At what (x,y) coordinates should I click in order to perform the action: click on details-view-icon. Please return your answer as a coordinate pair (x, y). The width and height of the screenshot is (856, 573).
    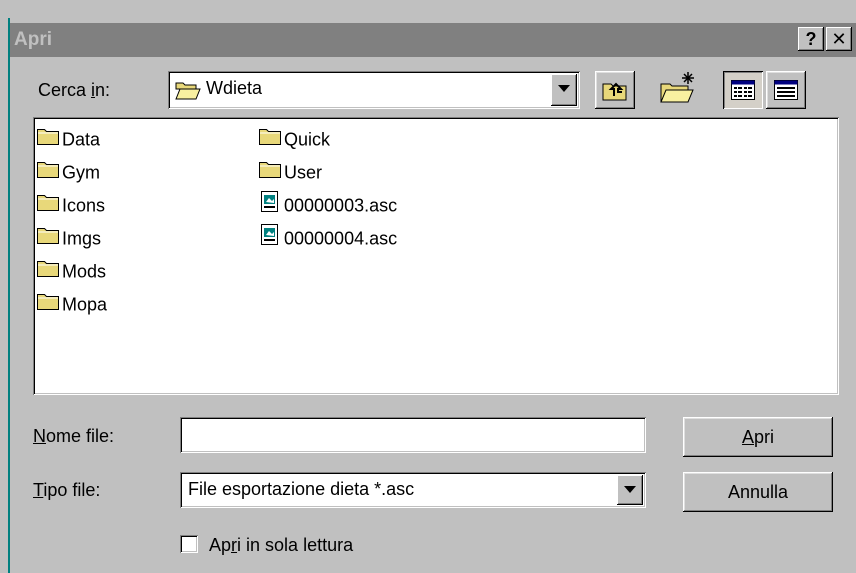
    Looking at the image, I should click on (786, 92).